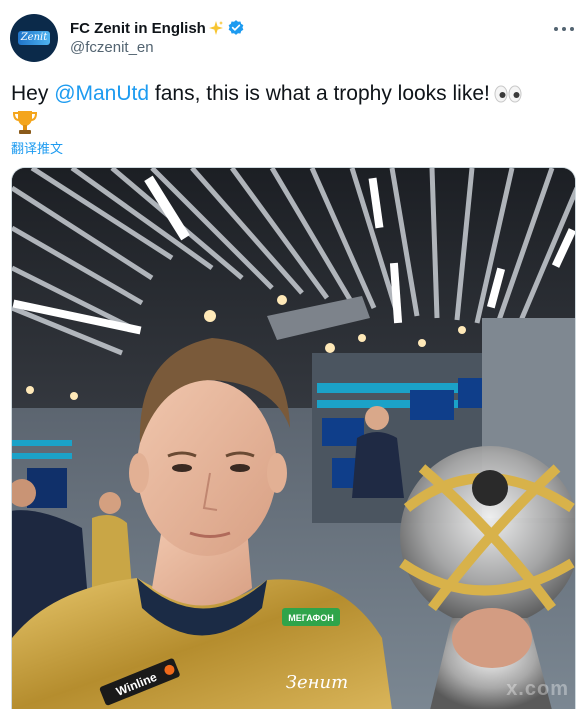 The height and width of the screenshot is (709, 586). Describe the element at coordinates (112, 47) in the screenshot. I see `user-handle: @fczenit_en` at that location.